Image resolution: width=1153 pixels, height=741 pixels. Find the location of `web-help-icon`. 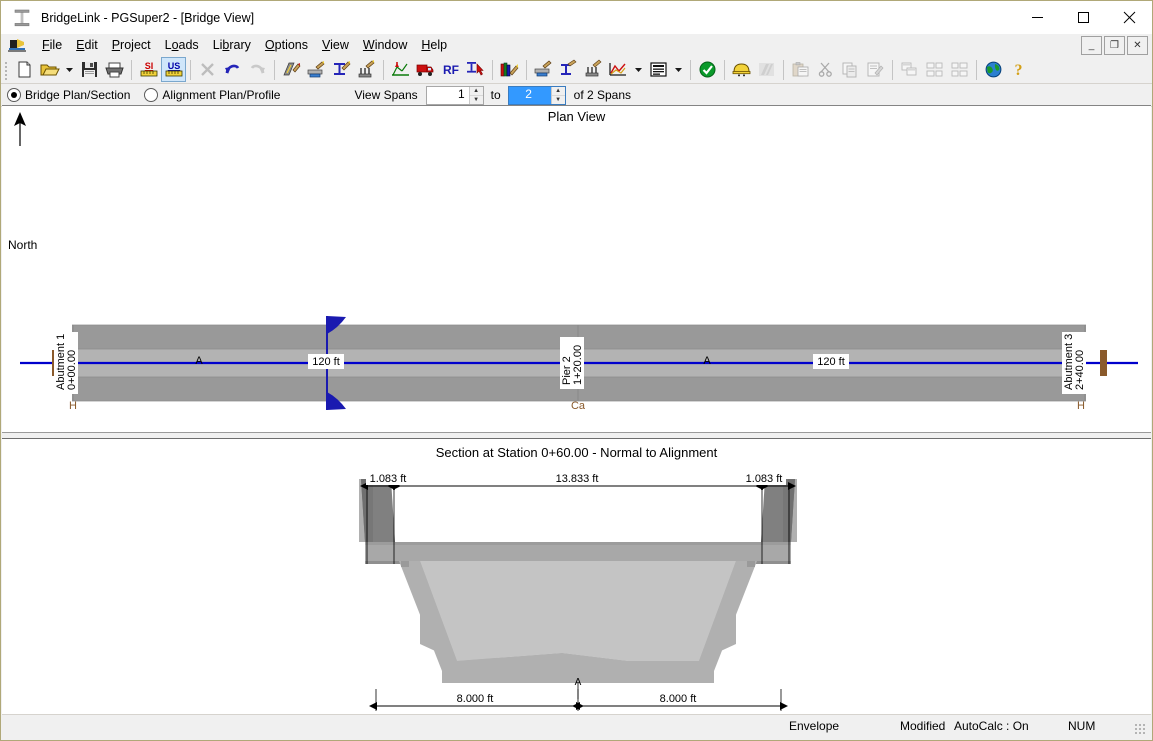

web-help-icon is located at coordinates (993, 69).